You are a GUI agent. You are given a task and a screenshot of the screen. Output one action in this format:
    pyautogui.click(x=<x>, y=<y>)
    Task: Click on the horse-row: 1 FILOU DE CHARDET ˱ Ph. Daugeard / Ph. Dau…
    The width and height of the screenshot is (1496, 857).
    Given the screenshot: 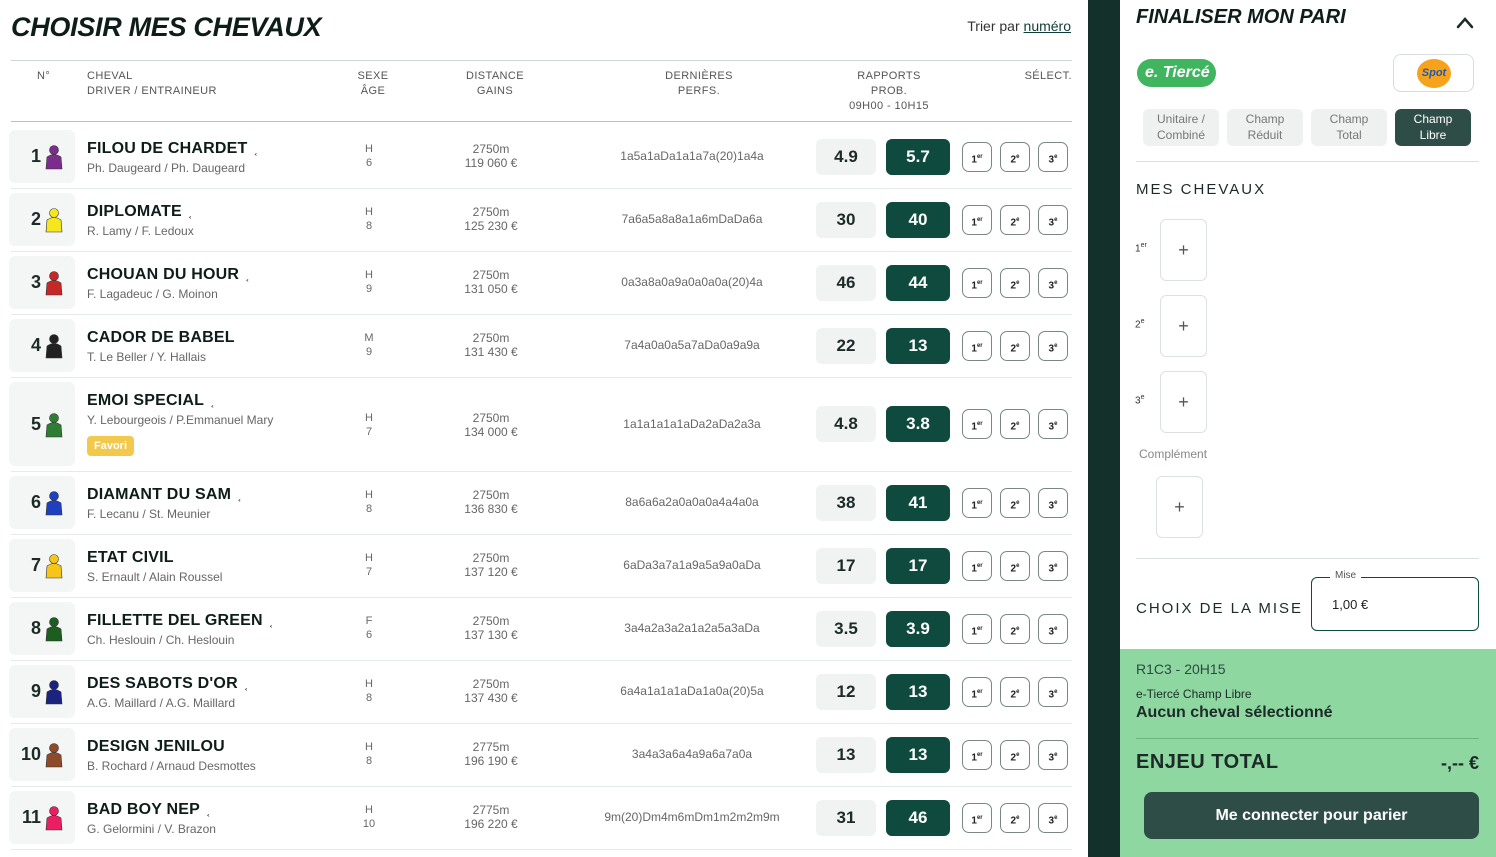 What is the action you would take?
    pyautogui.click(x=540, y=157)
    